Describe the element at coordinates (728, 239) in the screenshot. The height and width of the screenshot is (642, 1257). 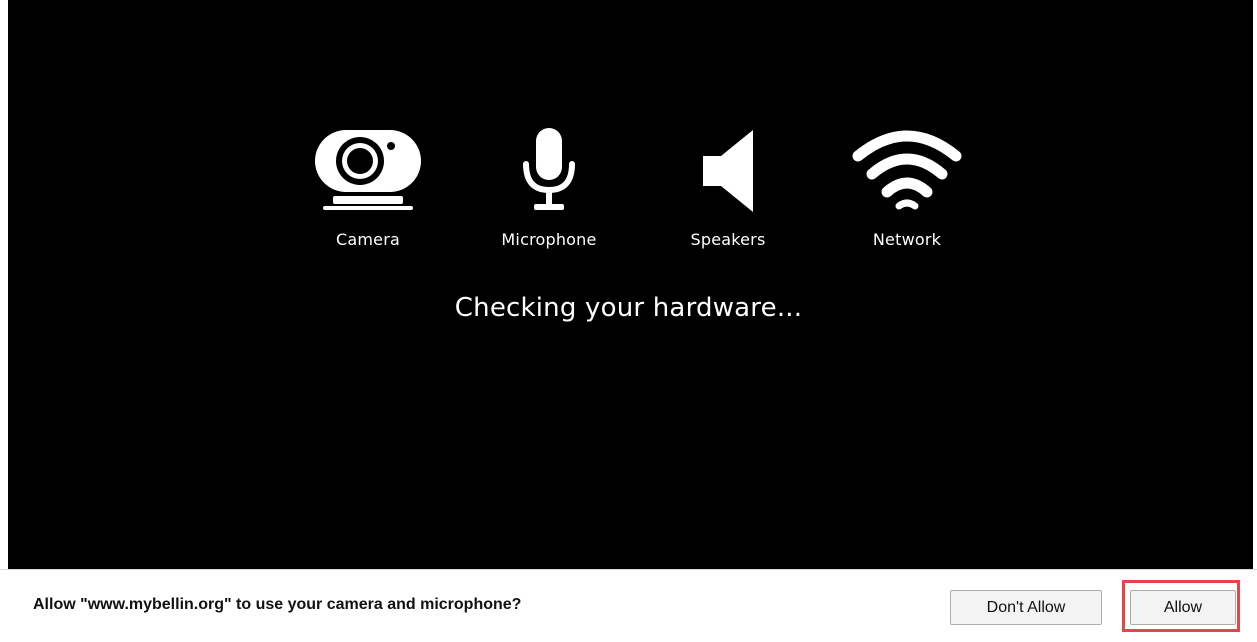
I see `device-label-speakers: Speakers` at that location.